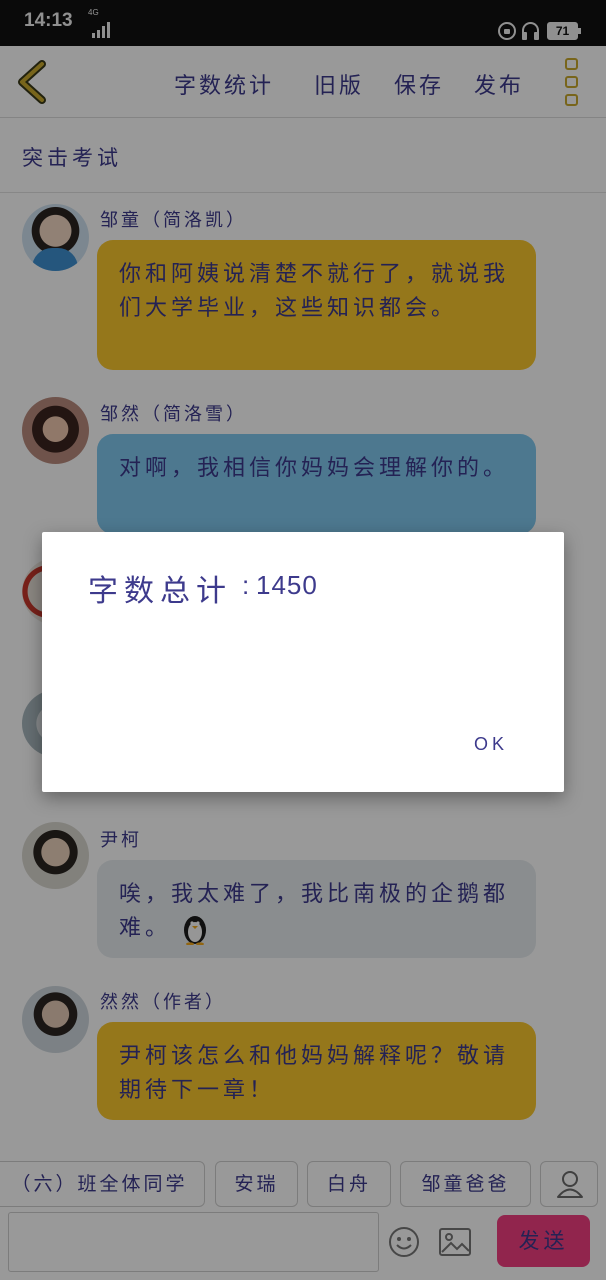  What do you see at coordinates (287, 585) in the screenshot?
I see `word-count-value: 1450` at bounding box center [287, 585].